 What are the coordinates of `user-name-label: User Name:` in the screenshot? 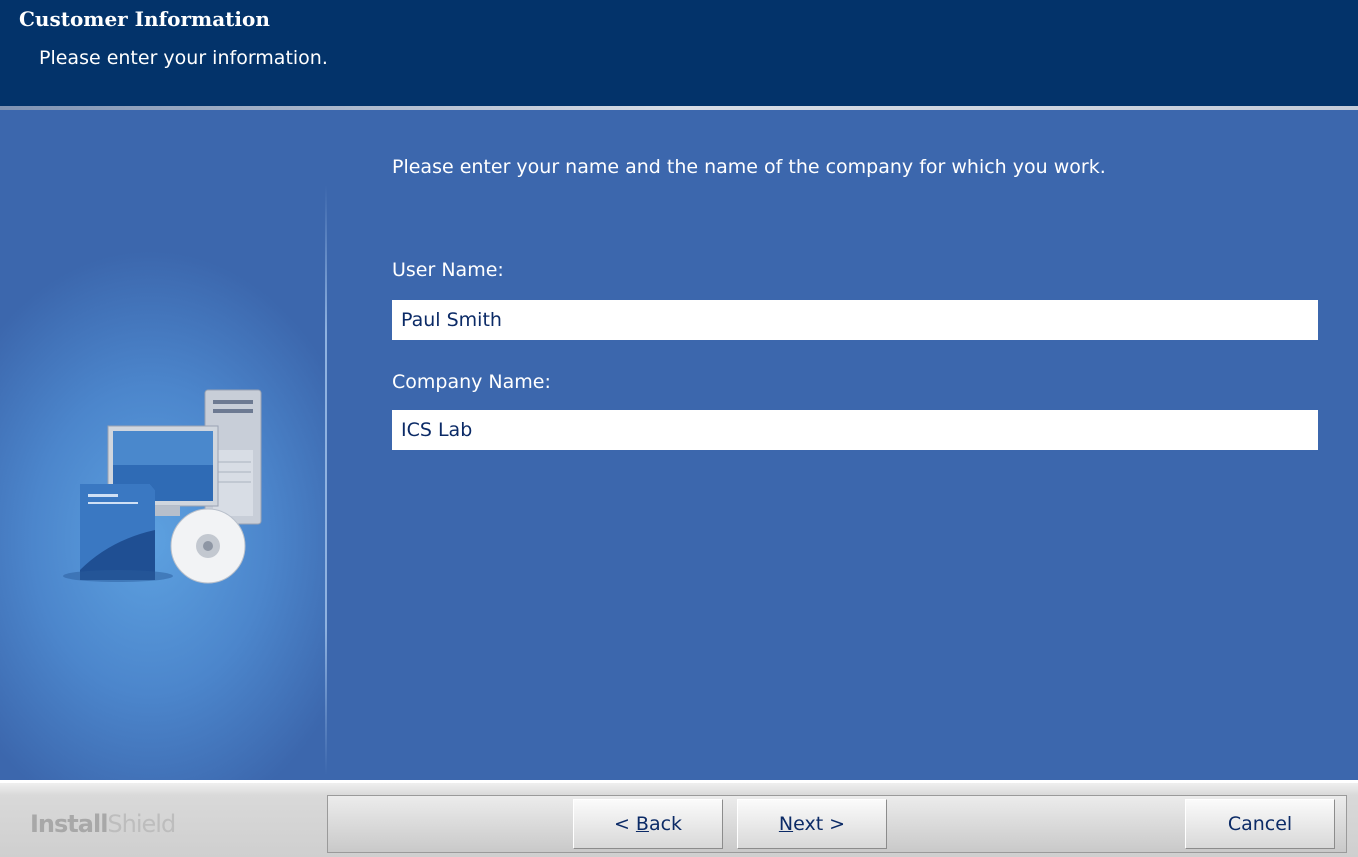 It's located at (448, 270).